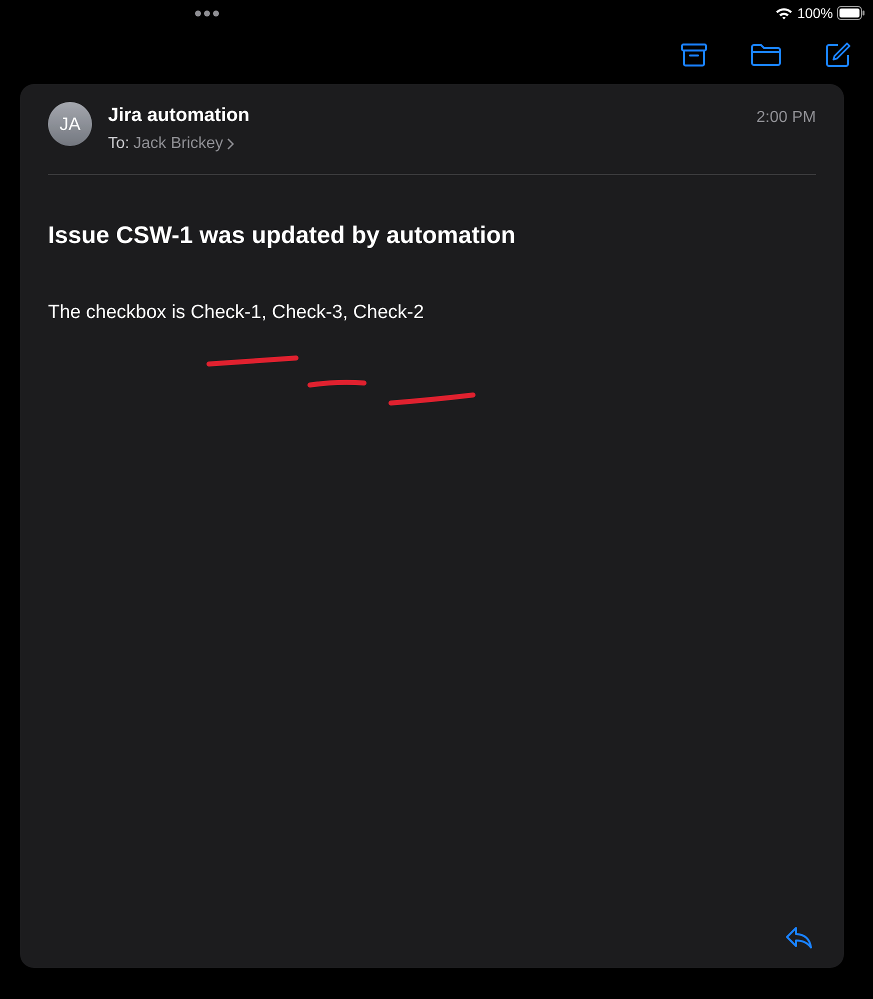 The height and width of the screenshot is (999, 873). Describe the element at coordinates (179, 116) in the screenshot. I see `sender-name: Jira automation` at that location.